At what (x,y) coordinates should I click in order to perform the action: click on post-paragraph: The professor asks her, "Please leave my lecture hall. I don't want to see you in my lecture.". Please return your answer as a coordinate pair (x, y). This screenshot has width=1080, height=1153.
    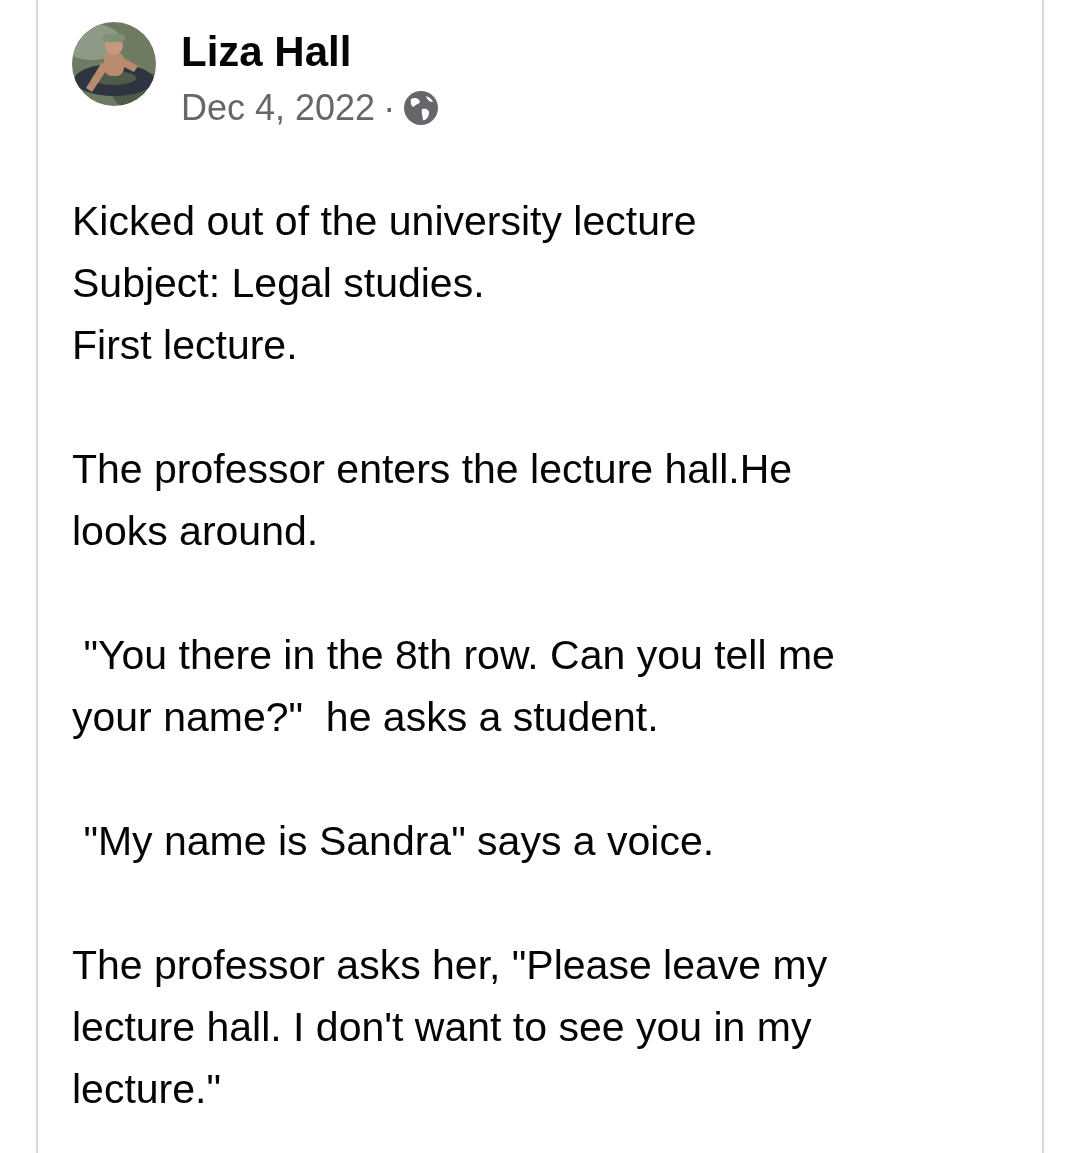
    Looking at the image, I should click on (450, 1027).